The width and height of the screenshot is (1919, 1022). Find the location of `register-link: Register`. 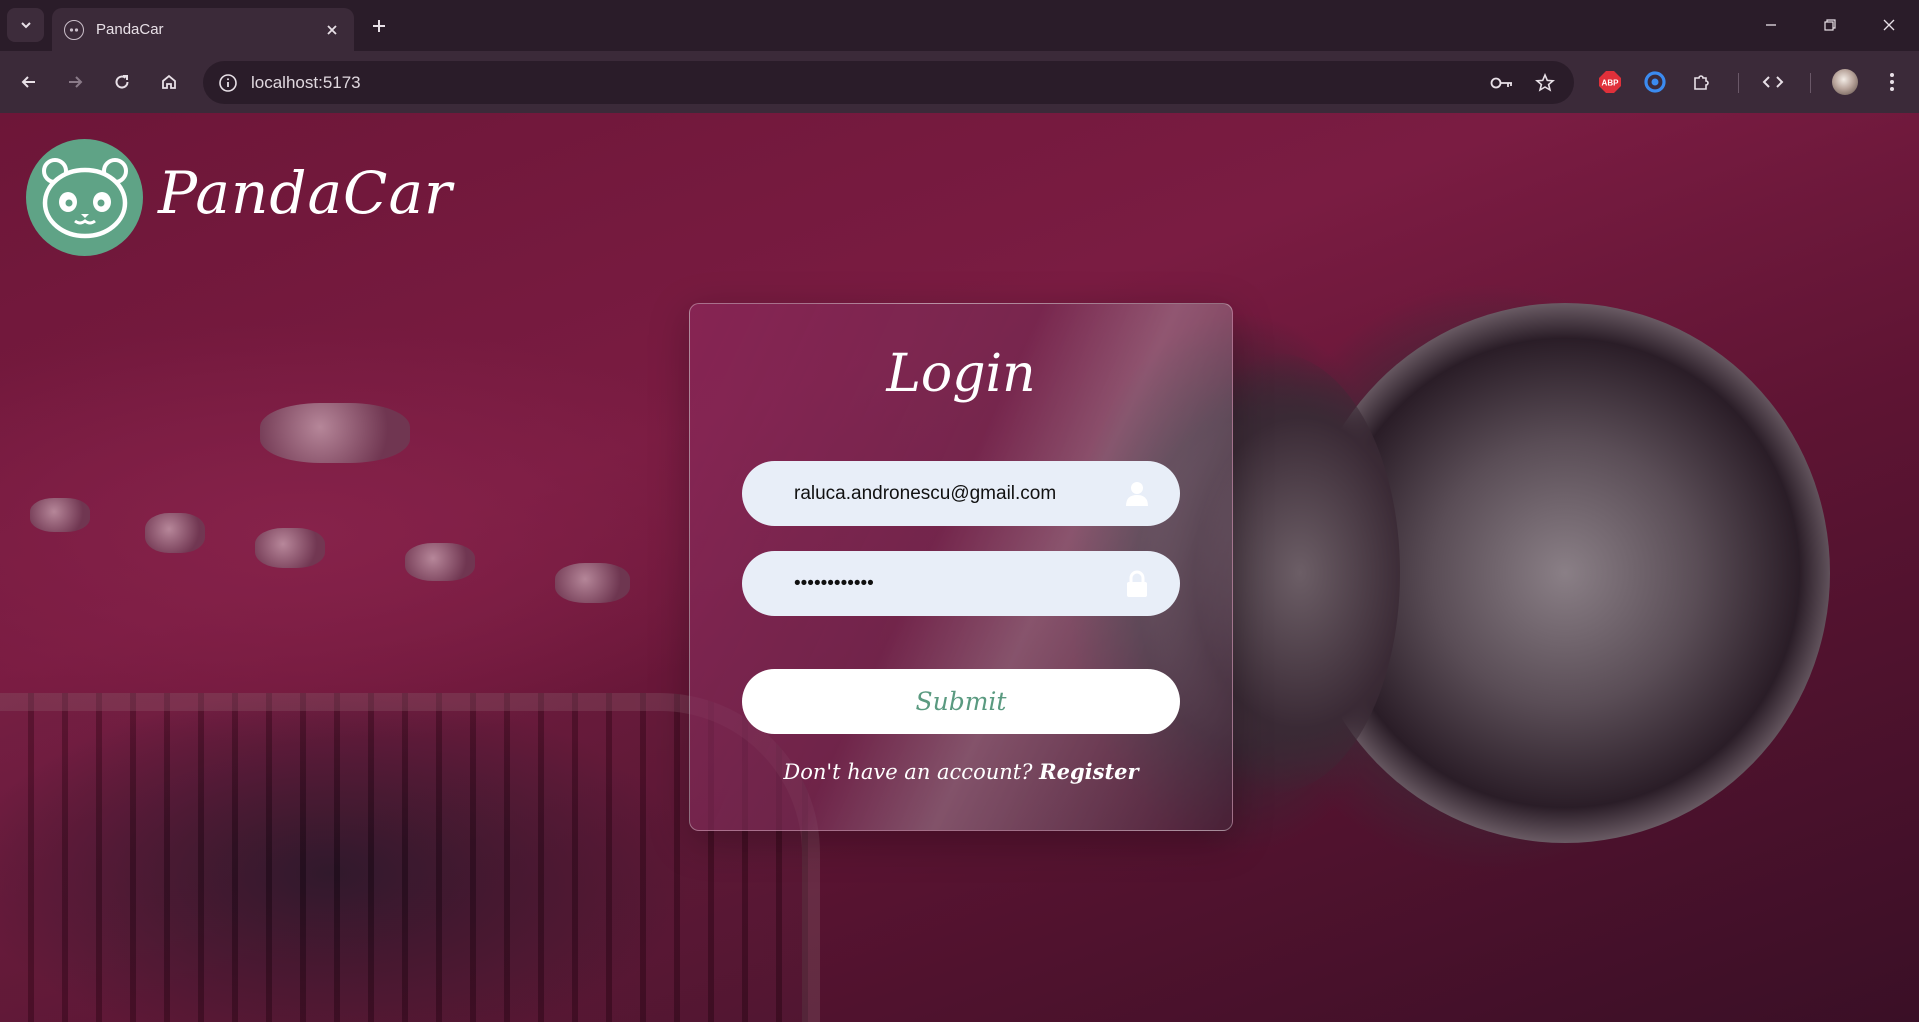

register-link: Register is located at coordinates (1088, 771).